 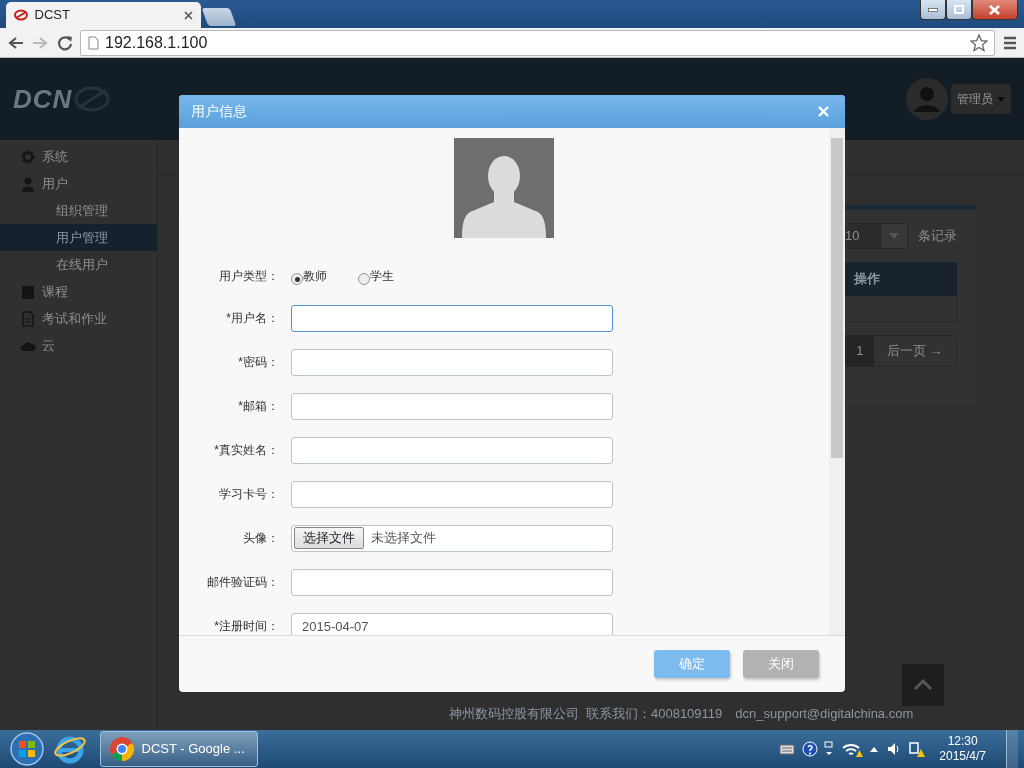 I want to click on sidebar-item: 云, so click(x=78, y=346).